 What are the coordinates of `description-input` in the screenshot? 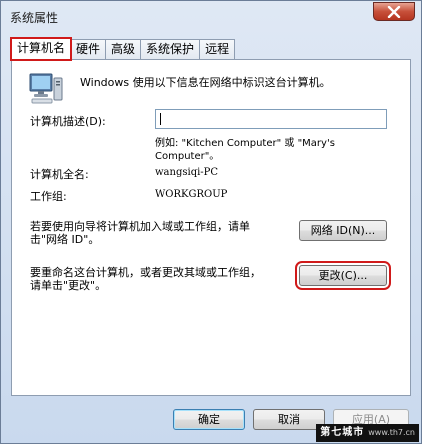 It's located at (271, 119).